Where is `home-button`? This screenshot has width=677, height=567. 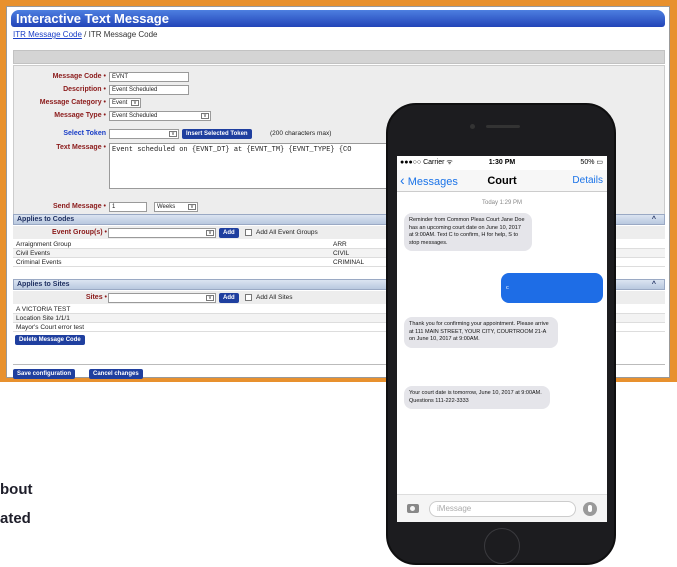 home-button is located at coordinates (502, 546).